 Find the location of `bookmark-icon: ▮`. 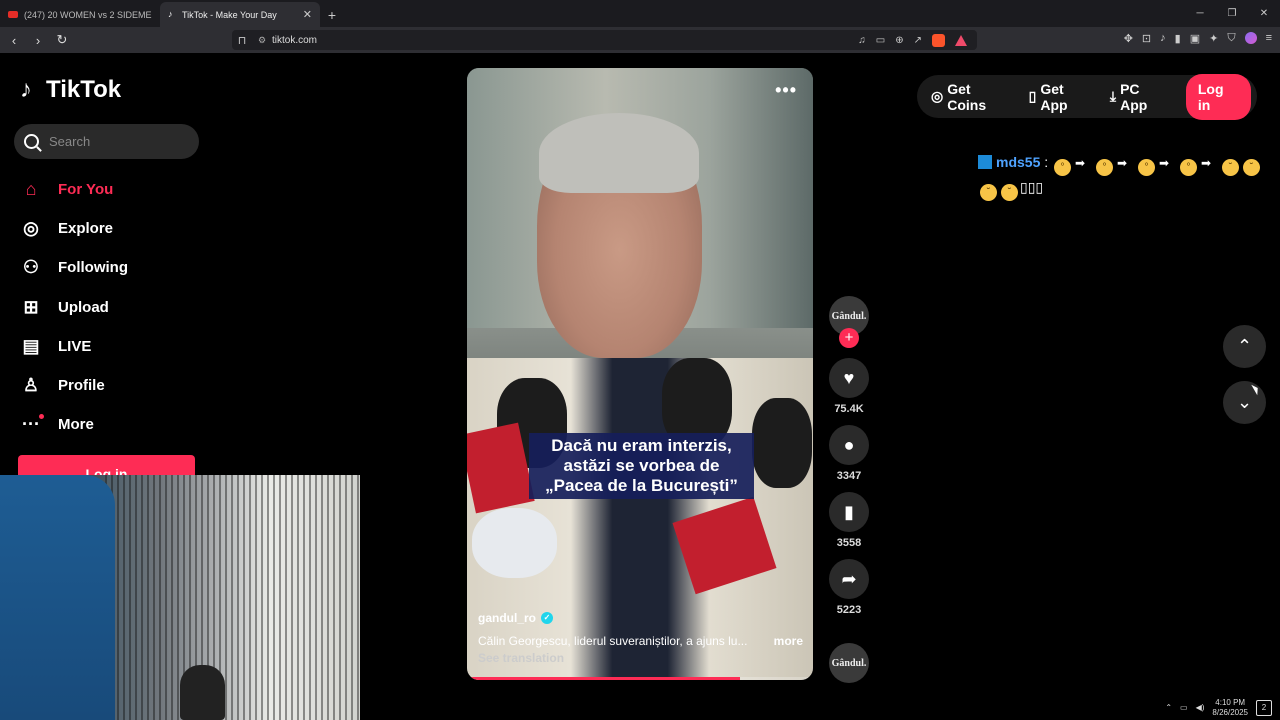

bookmark-icon: ▮ is located at coordinates (849, 511).